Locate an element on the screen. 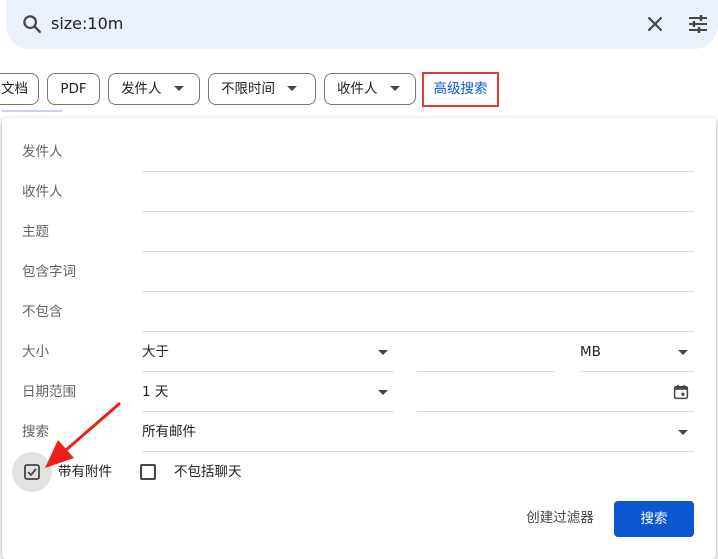 This screenshot has height=559, width=718. search-icon is located at coordinates (32, 24).